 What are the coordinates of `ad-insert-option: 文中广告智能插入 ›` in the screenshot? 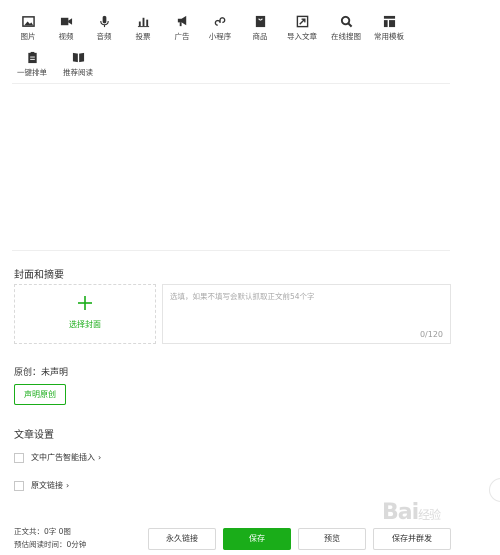 It's located at (57, 457).